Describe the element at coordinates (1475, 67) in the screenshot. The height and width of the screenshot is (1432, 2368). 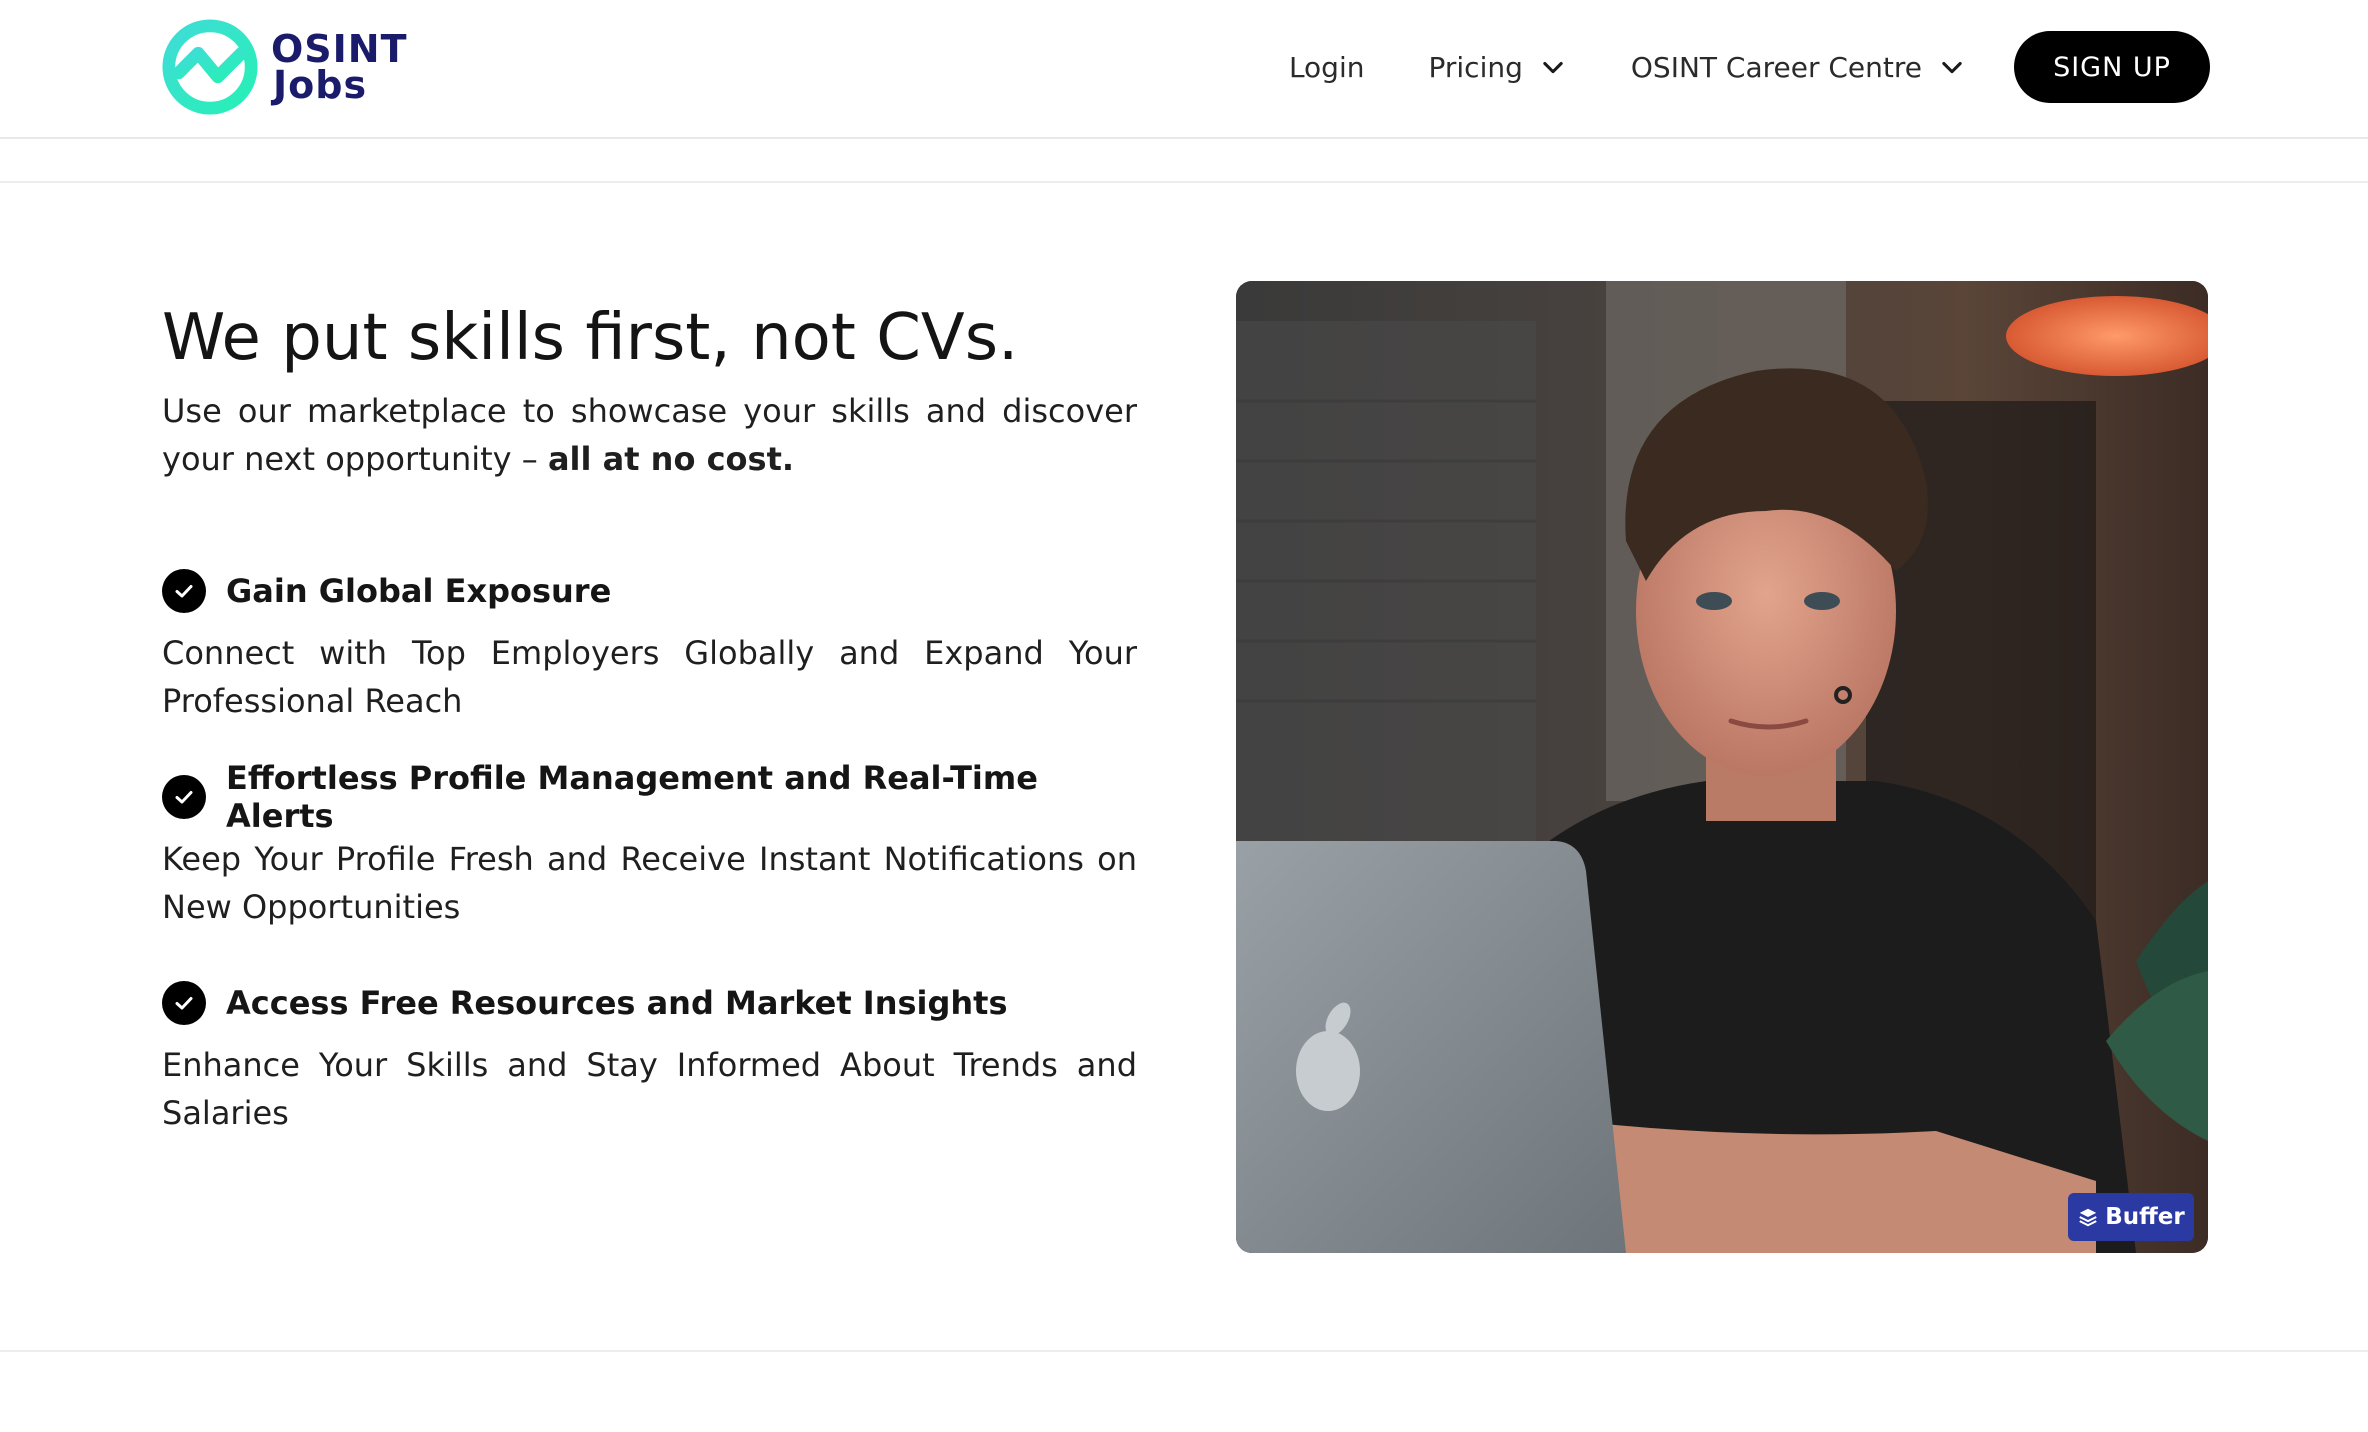
I see `nav-pricing-label: Pricing` at that location.